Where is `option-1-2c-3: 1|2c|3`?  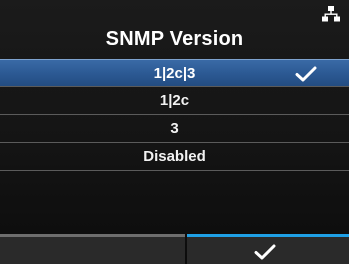 option-1-2c-3: 1|2c|3 is located at coordinates (174, 73).